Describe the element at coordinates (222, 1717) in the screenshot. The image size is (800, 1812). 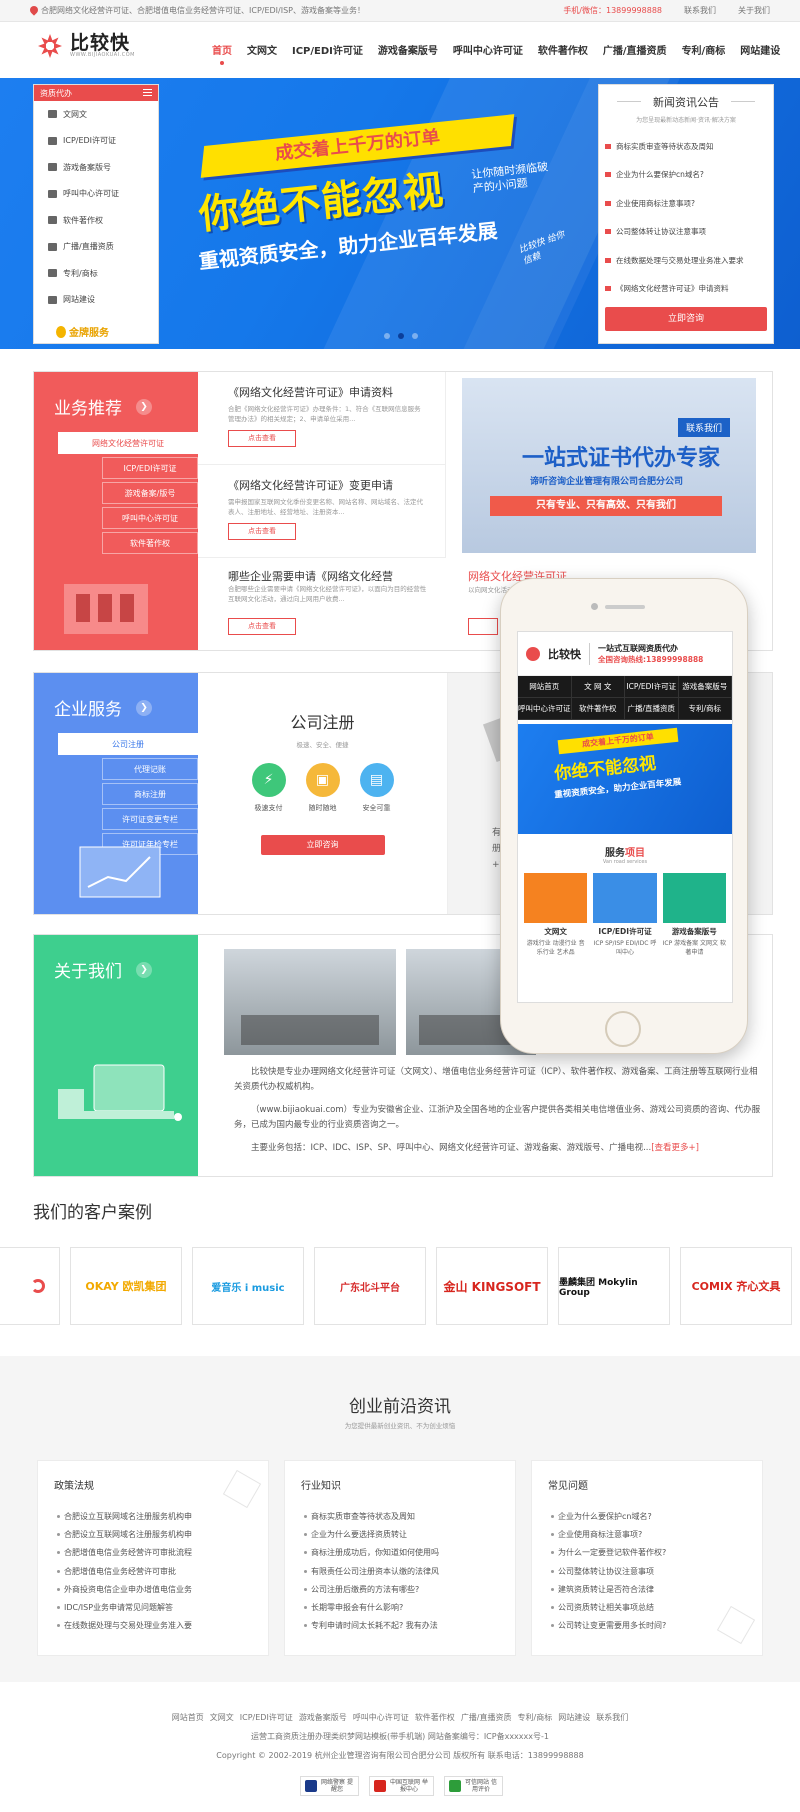
I see `footer-link: 文网文` at that location.